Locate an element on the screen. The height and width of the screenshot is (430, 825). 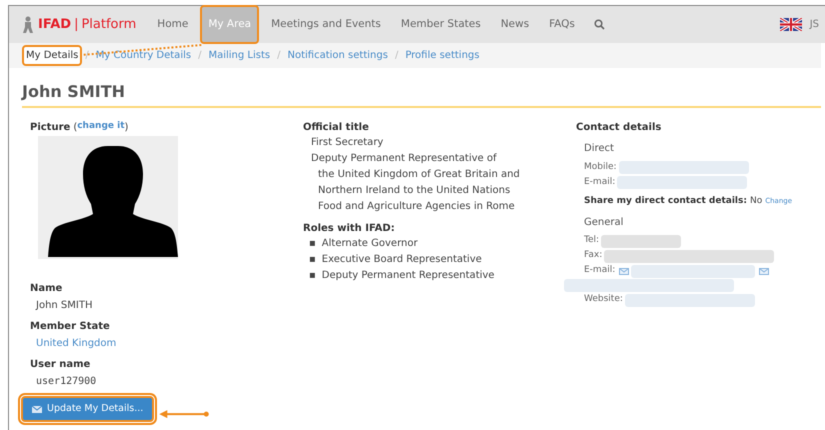
subnav-link: My Details is located at coordinates (52, 55).